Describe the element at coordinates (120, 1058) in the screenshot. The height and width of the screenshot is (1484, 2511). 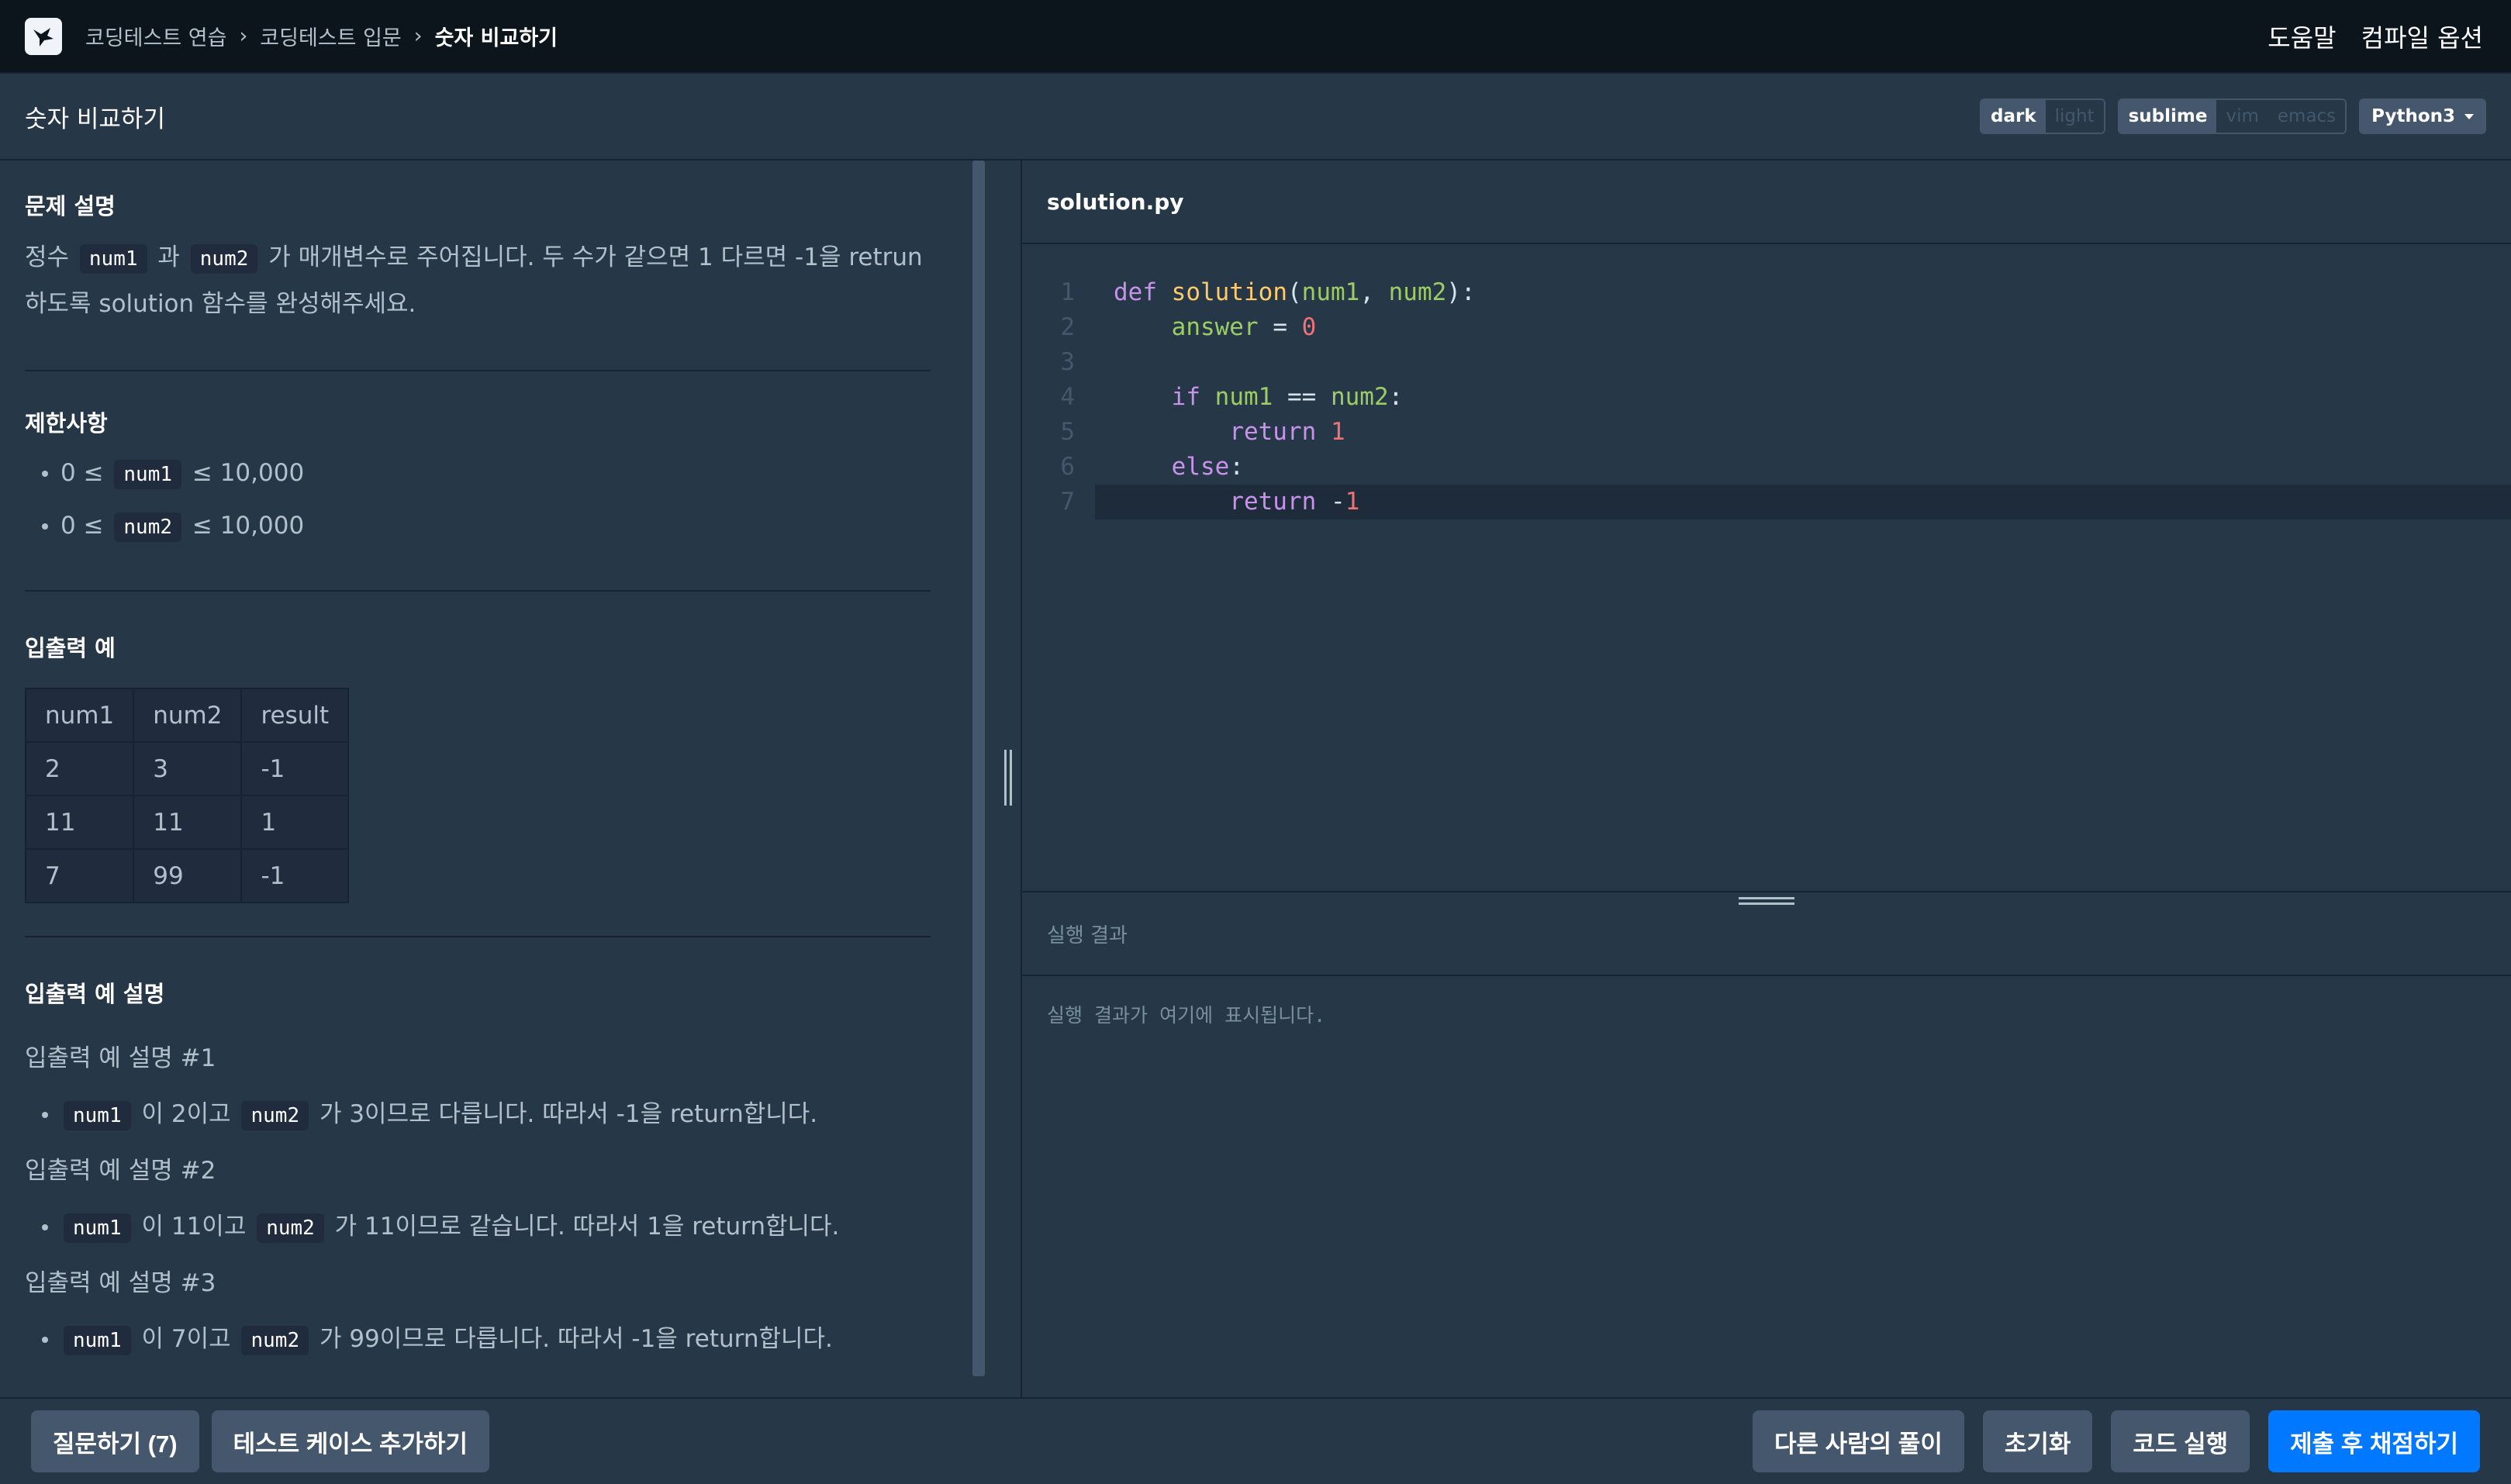
I see `explain-subtitle: 입출력 예 설명 #1` at that location.